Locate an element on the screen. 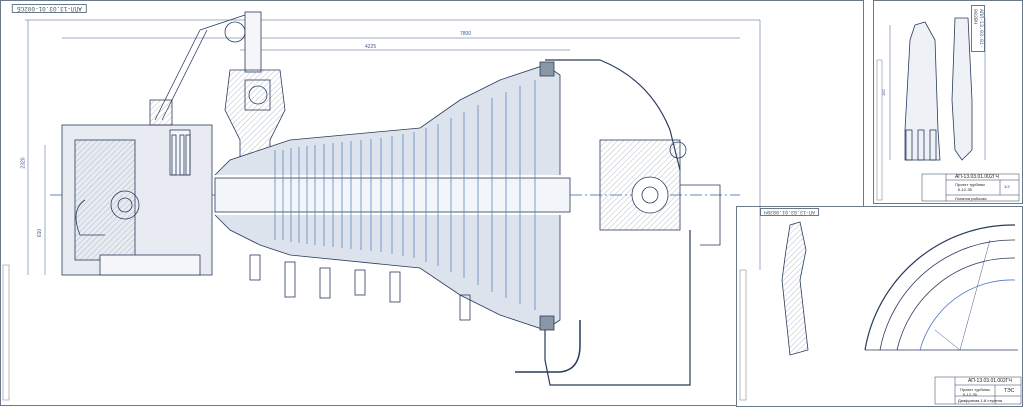 This screenshot has height=407, width=1024. blade-profile-side is located at coordinates (962, 89).